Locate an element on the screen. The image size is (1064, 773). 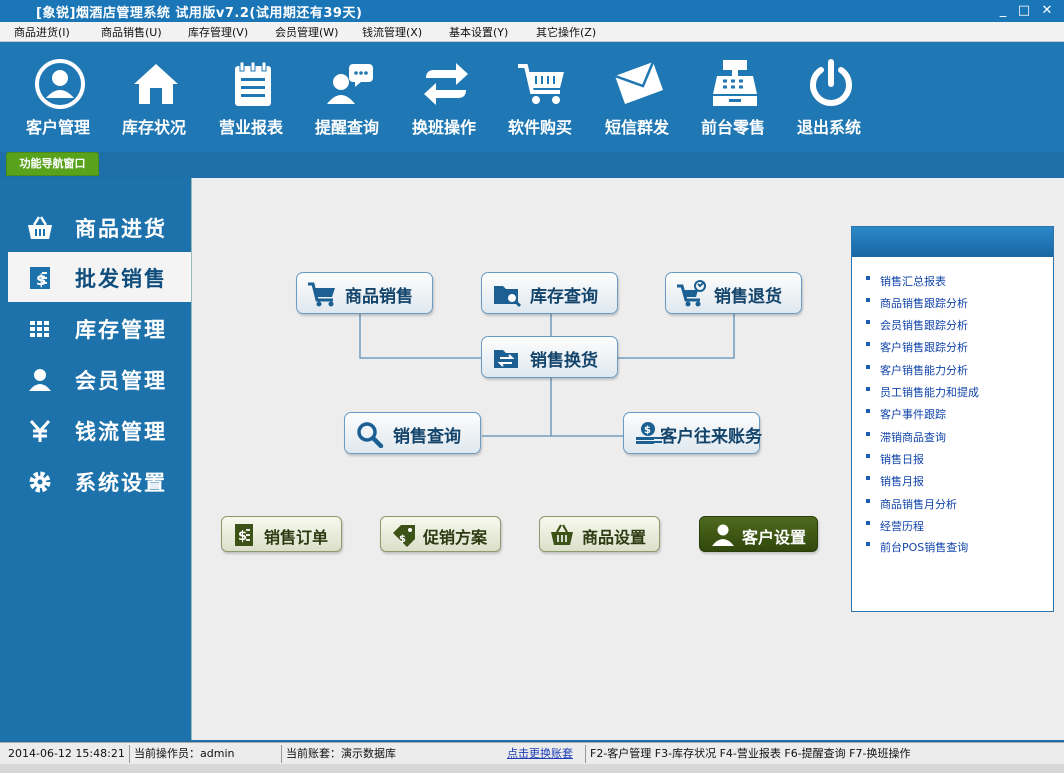
status-account: 当前账套：演示数据库 is located at coordinates (392, 754).